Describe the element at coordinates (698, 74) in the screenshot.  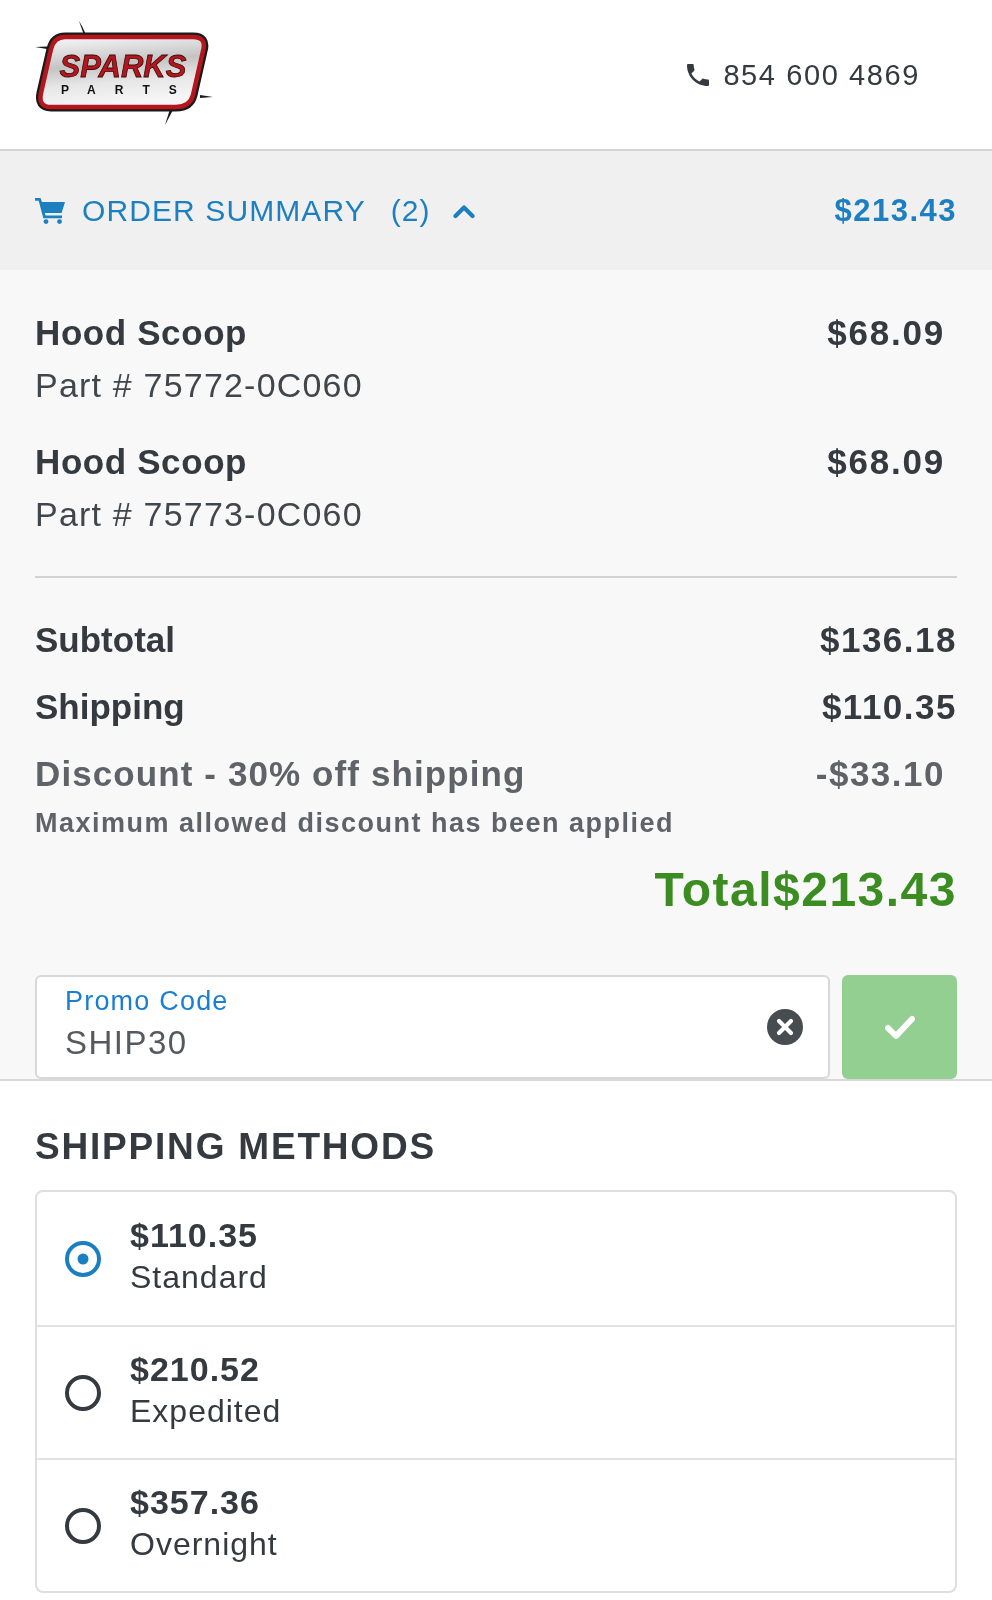
I see `phone-icon` at that location.